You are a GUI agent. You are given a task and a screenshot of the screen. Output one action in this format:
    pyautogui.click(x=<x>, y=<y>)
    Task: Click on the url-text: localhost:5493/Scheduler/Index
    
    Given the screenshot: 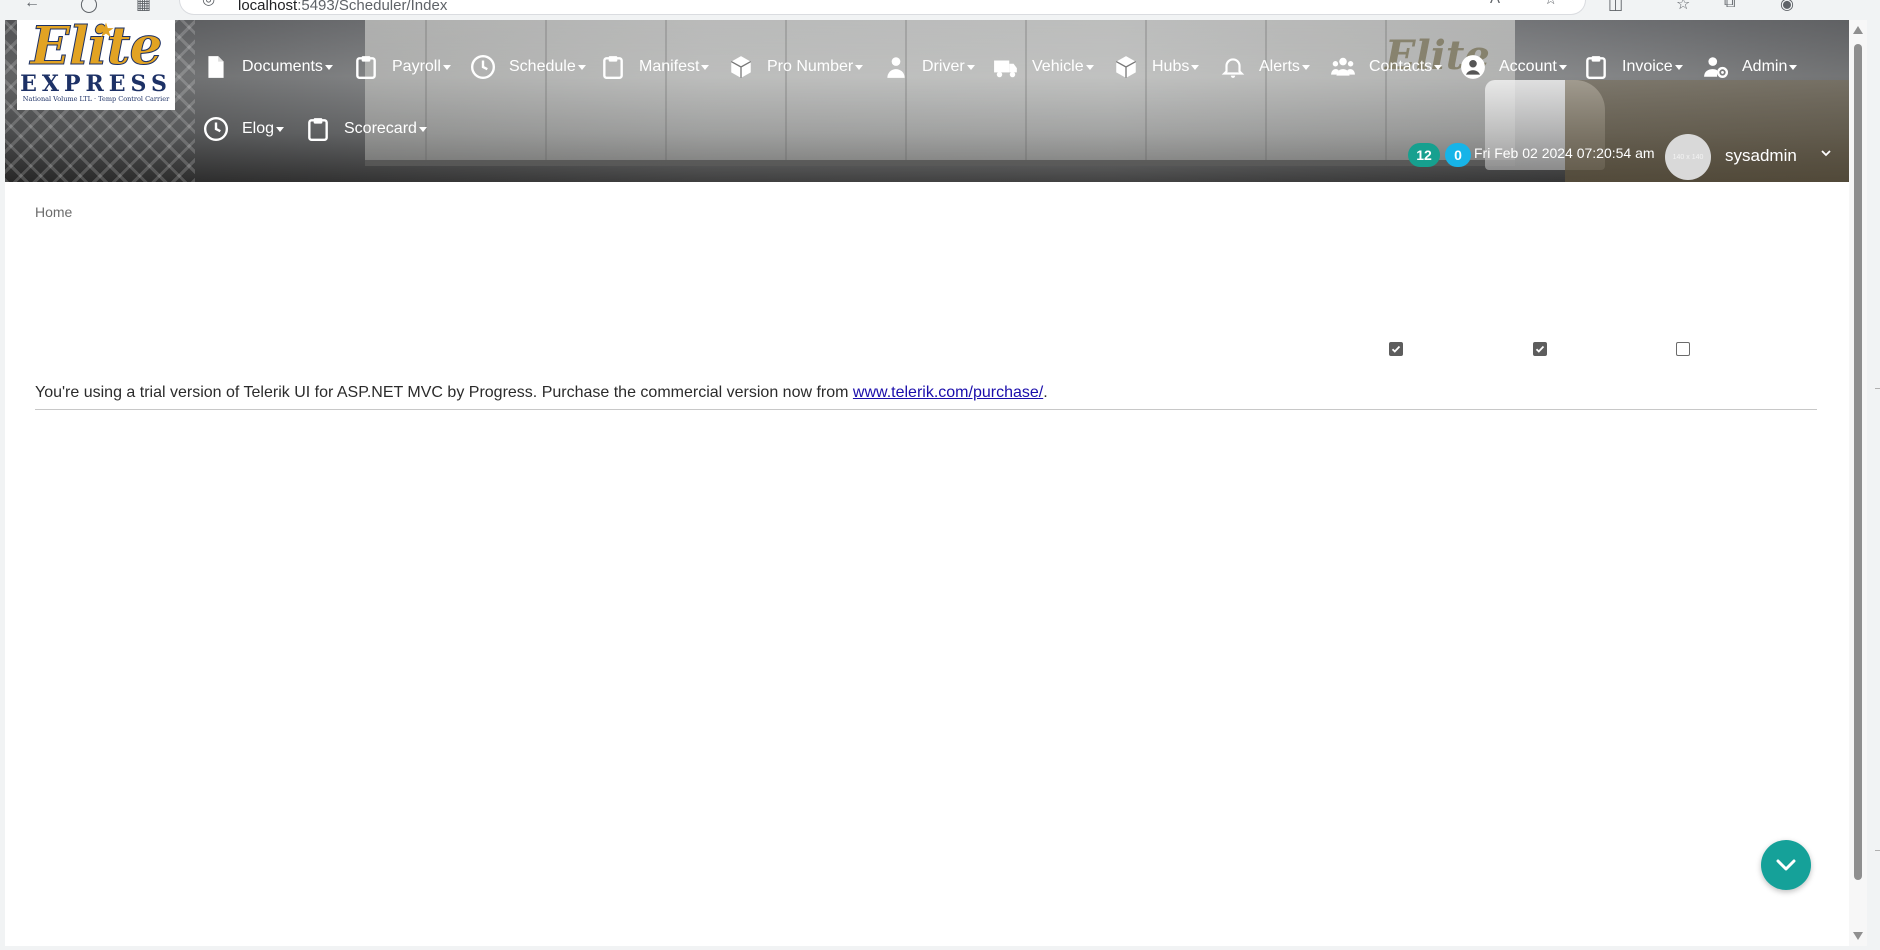 What is the action you would take?
    pyautogui.click(x=343, y=7)
    